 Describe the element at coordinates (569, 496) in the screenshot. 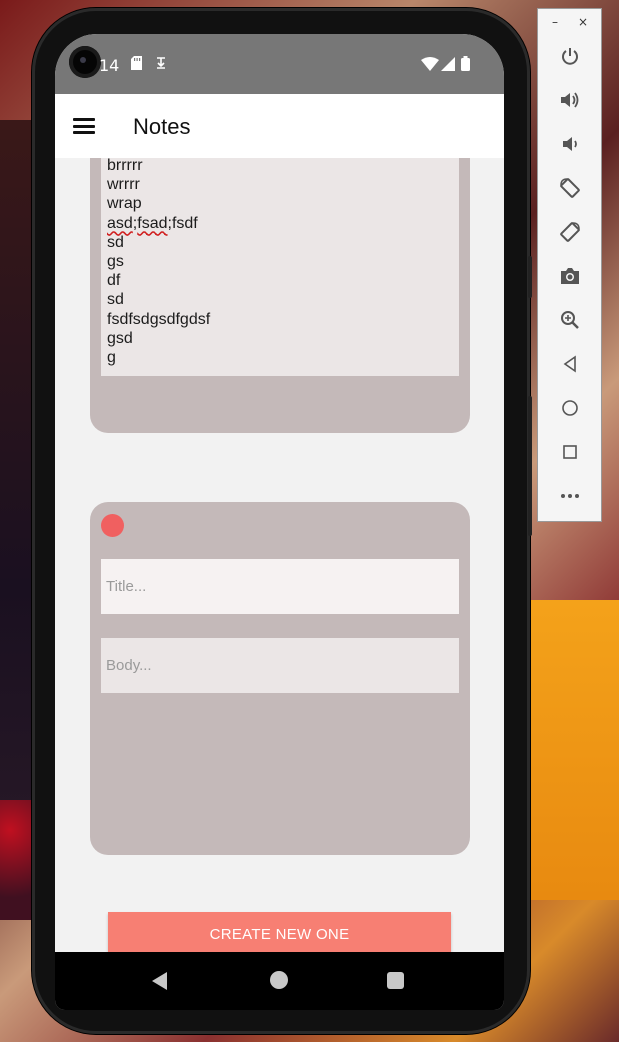

I see `more-icon` at that location.